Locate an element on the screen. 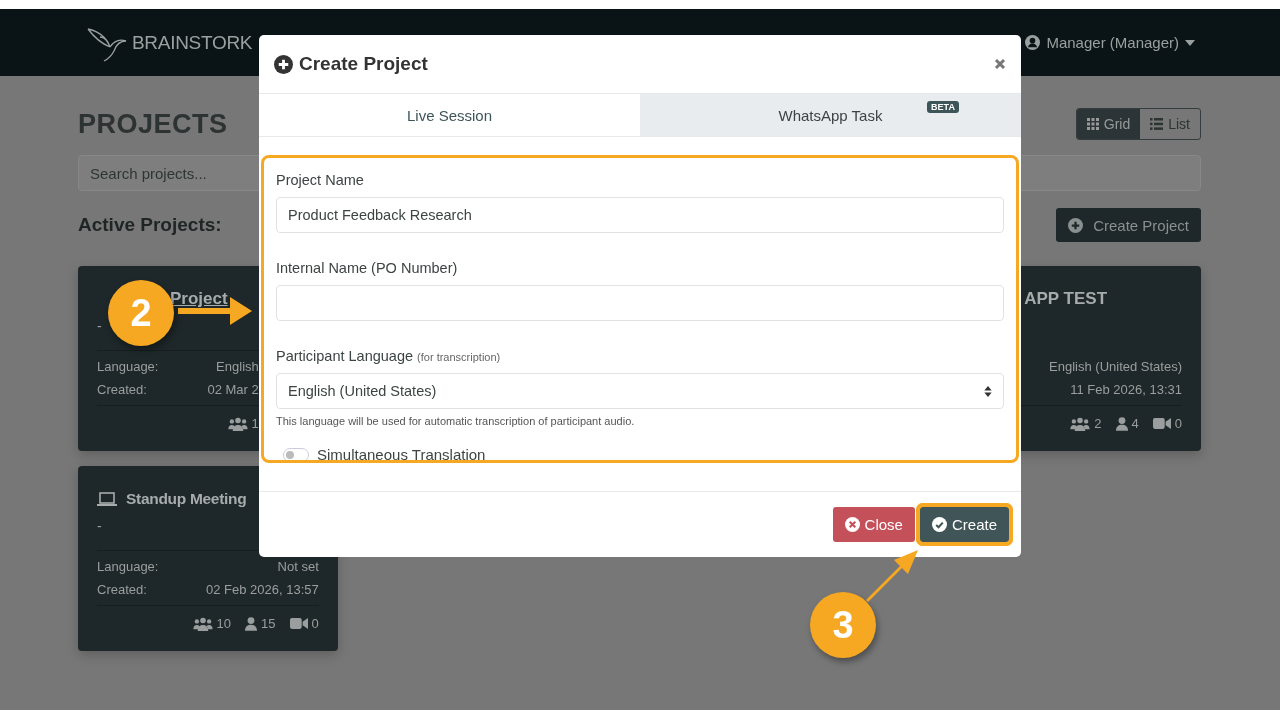  text-input-field: Product Feedback Research is located at coordinates (640, 215).